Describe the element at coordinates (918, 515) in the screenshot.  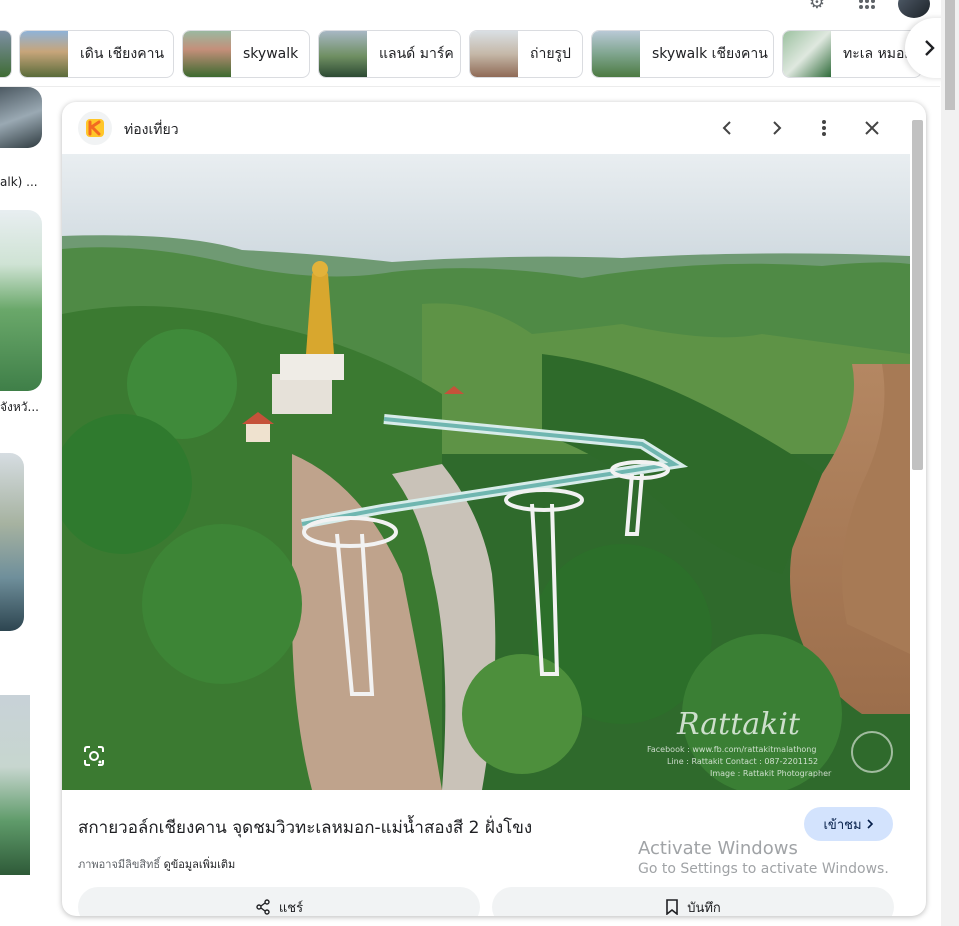
I see `panel-scrollbar` at that location.